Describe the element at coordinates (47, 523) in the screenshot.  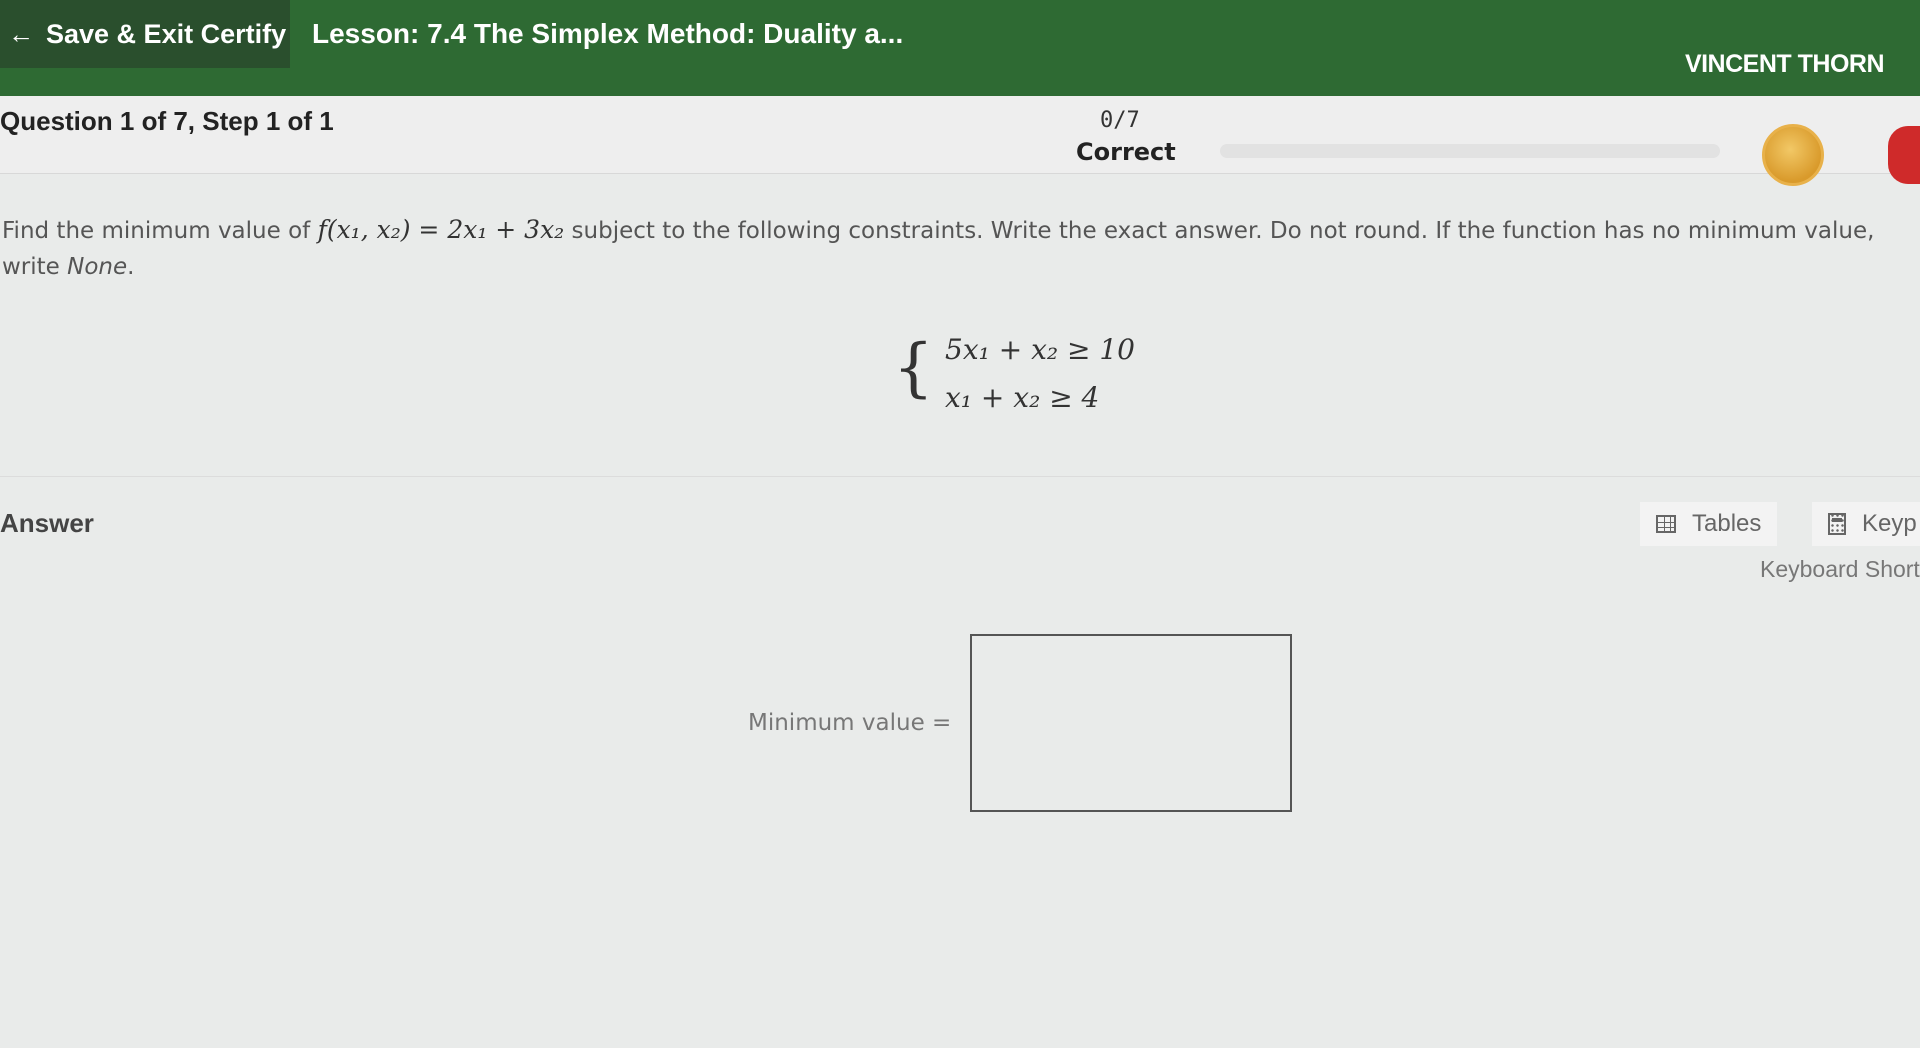
I see `answer-heading: Answer` at that location.